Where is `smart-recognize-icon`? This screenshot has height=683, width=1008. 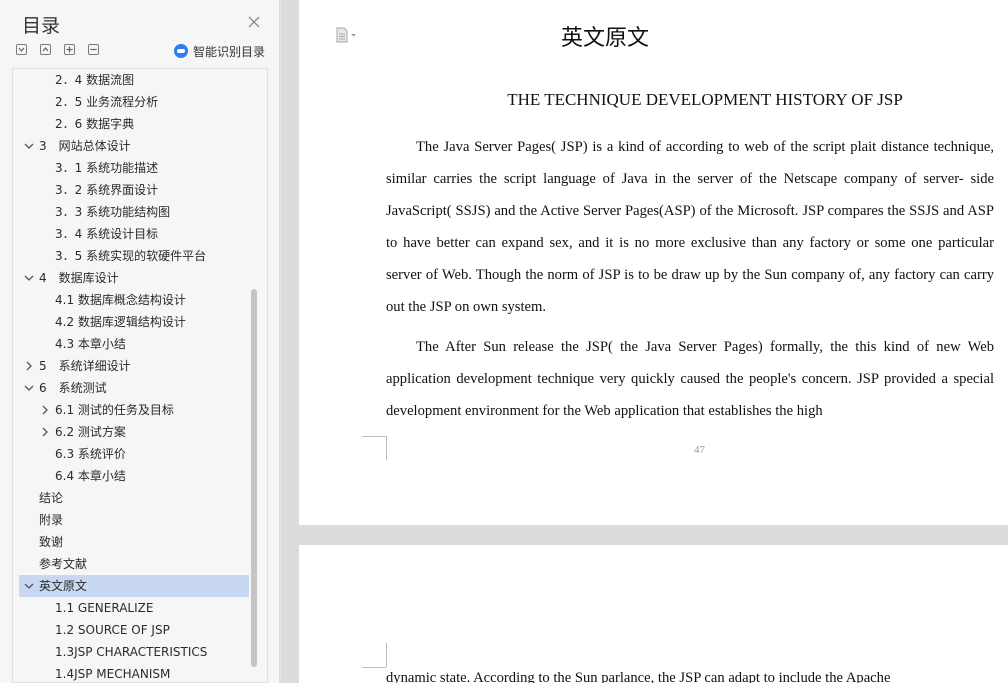 smart-recognize-icon is located at coordinates (181, 51).